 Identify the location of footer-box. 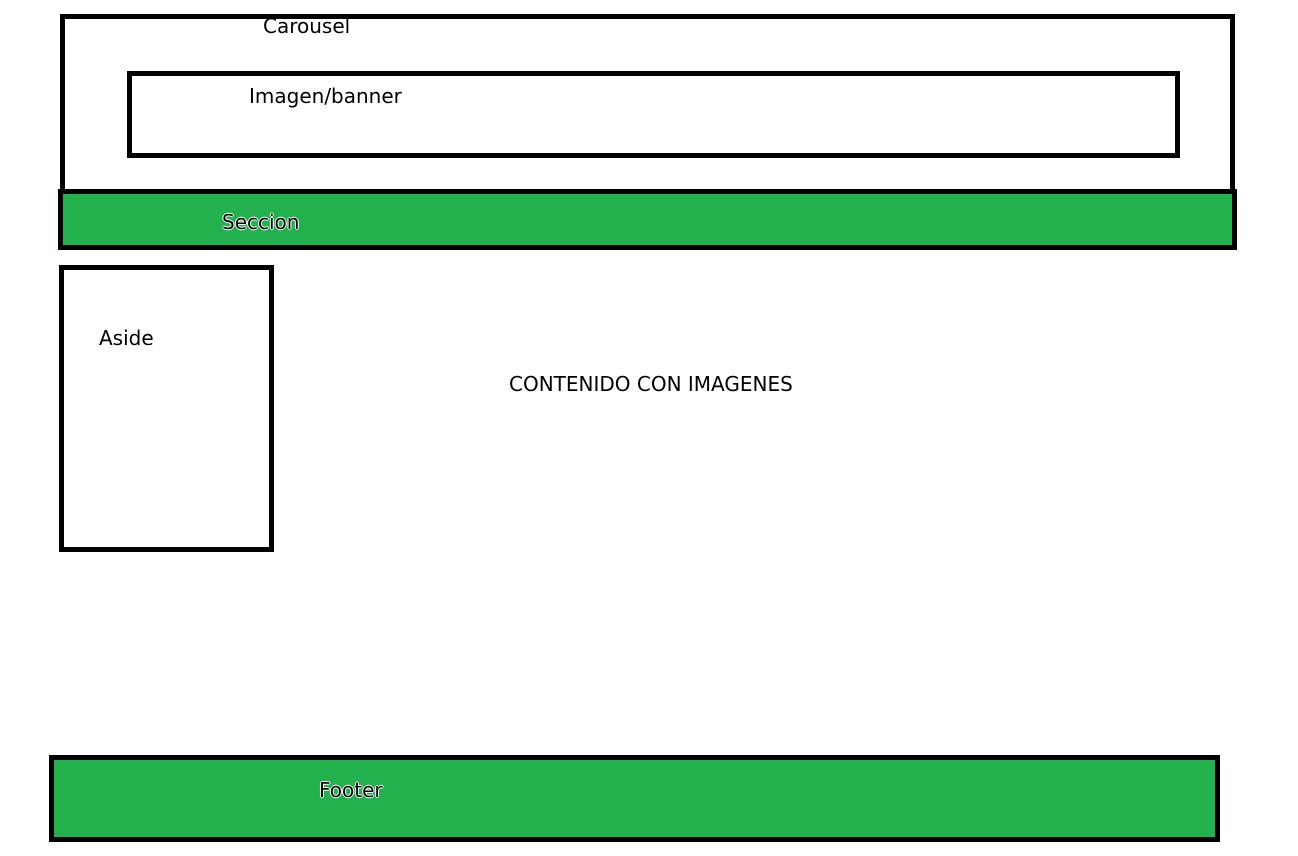
(634, 798).